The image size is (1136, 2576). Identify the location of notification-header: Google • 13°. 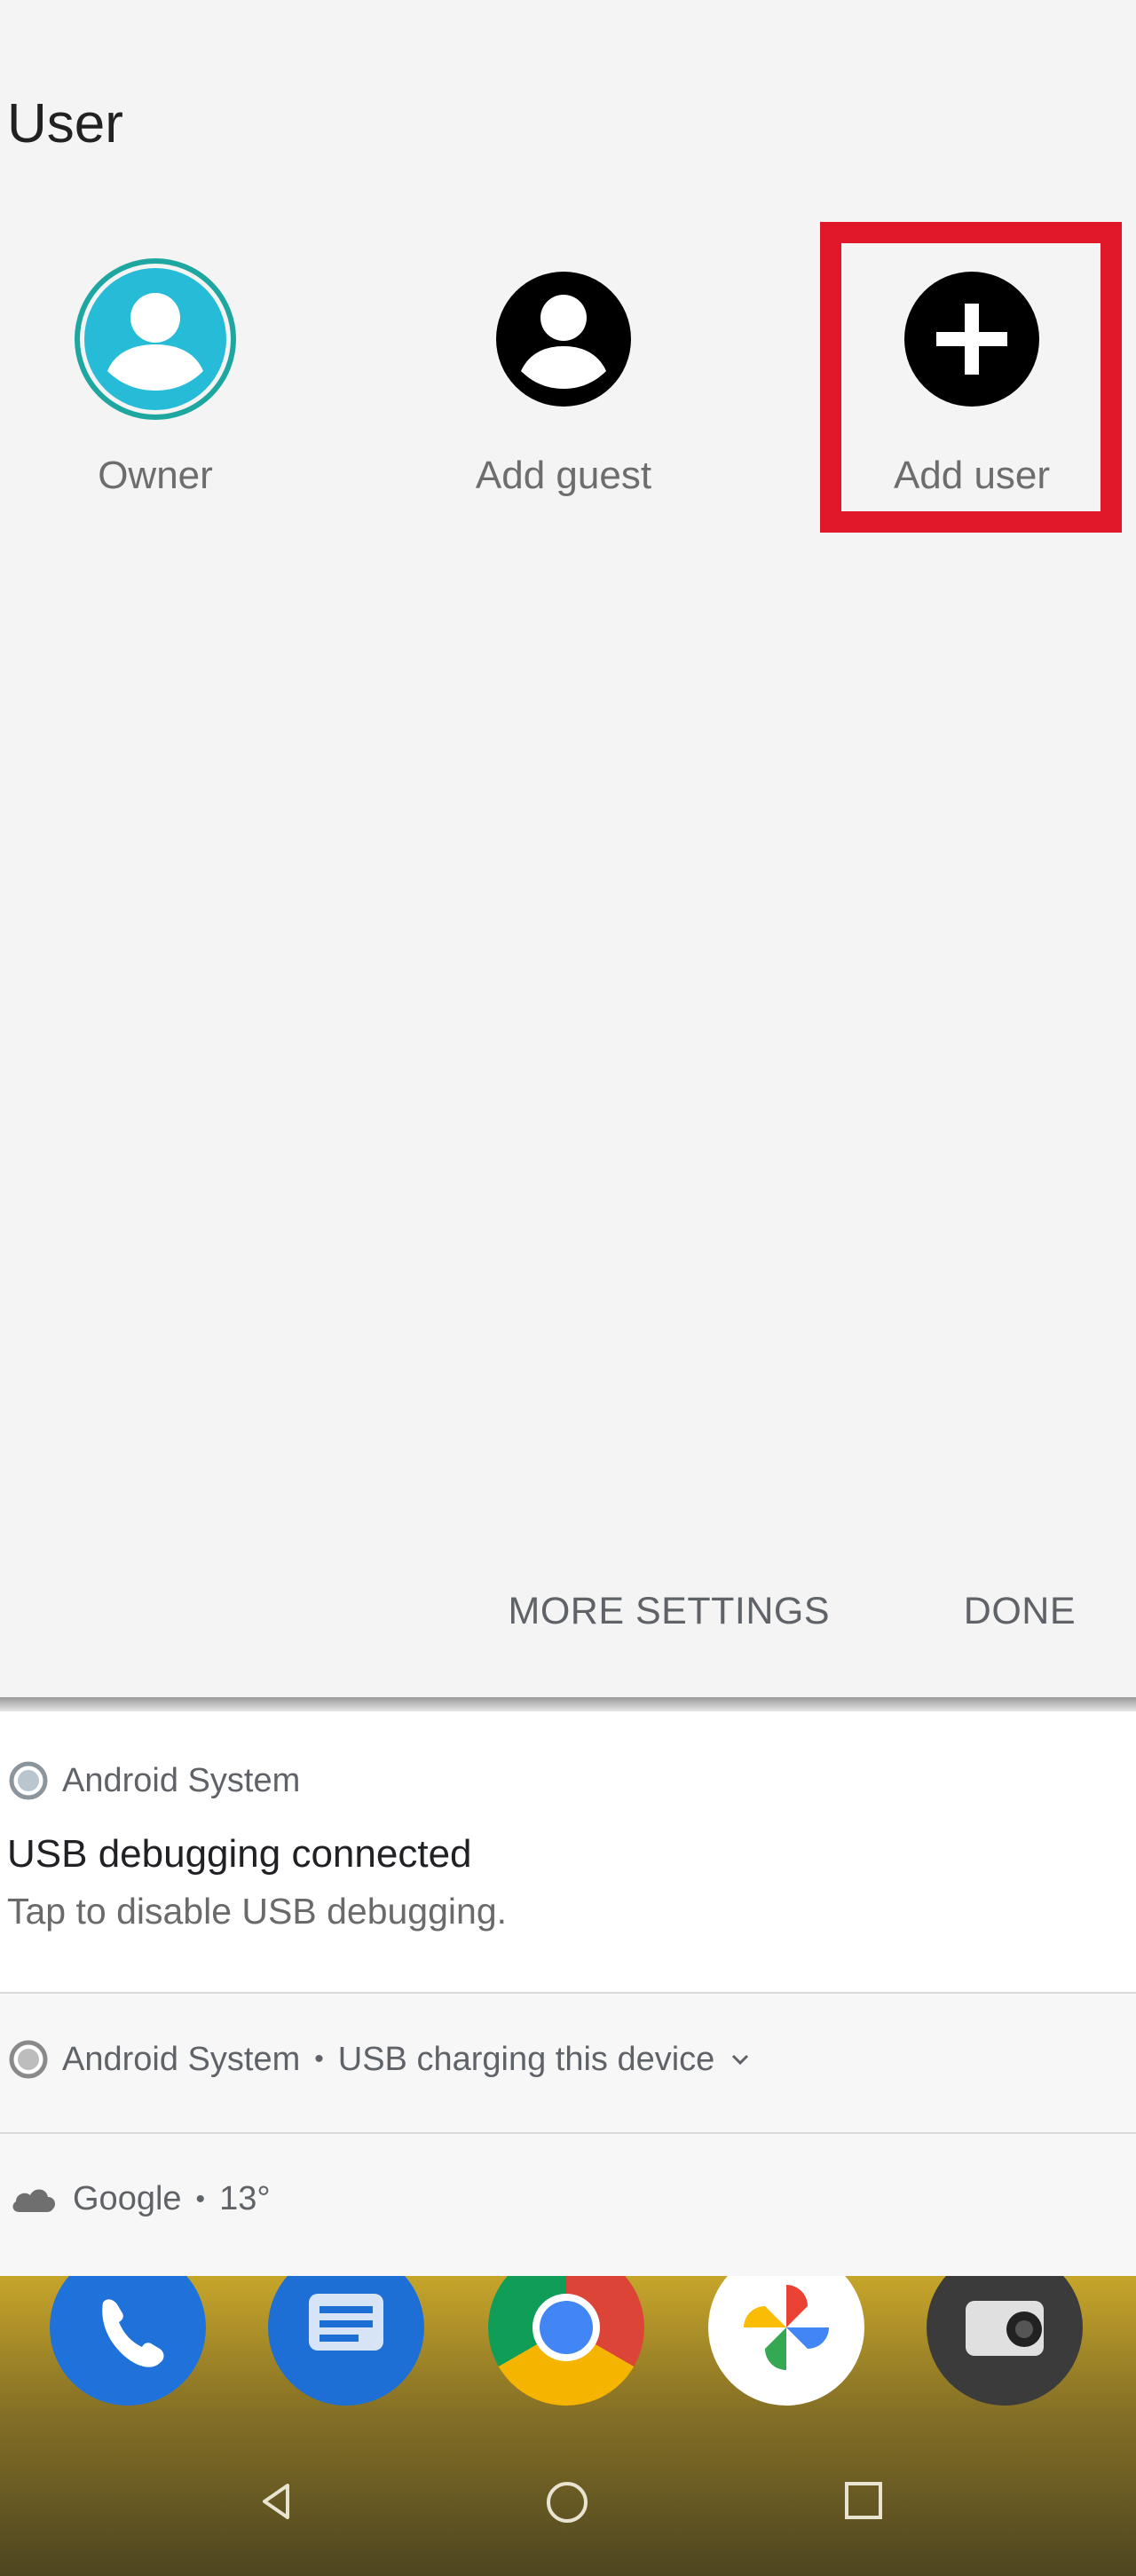
(140, 2199).